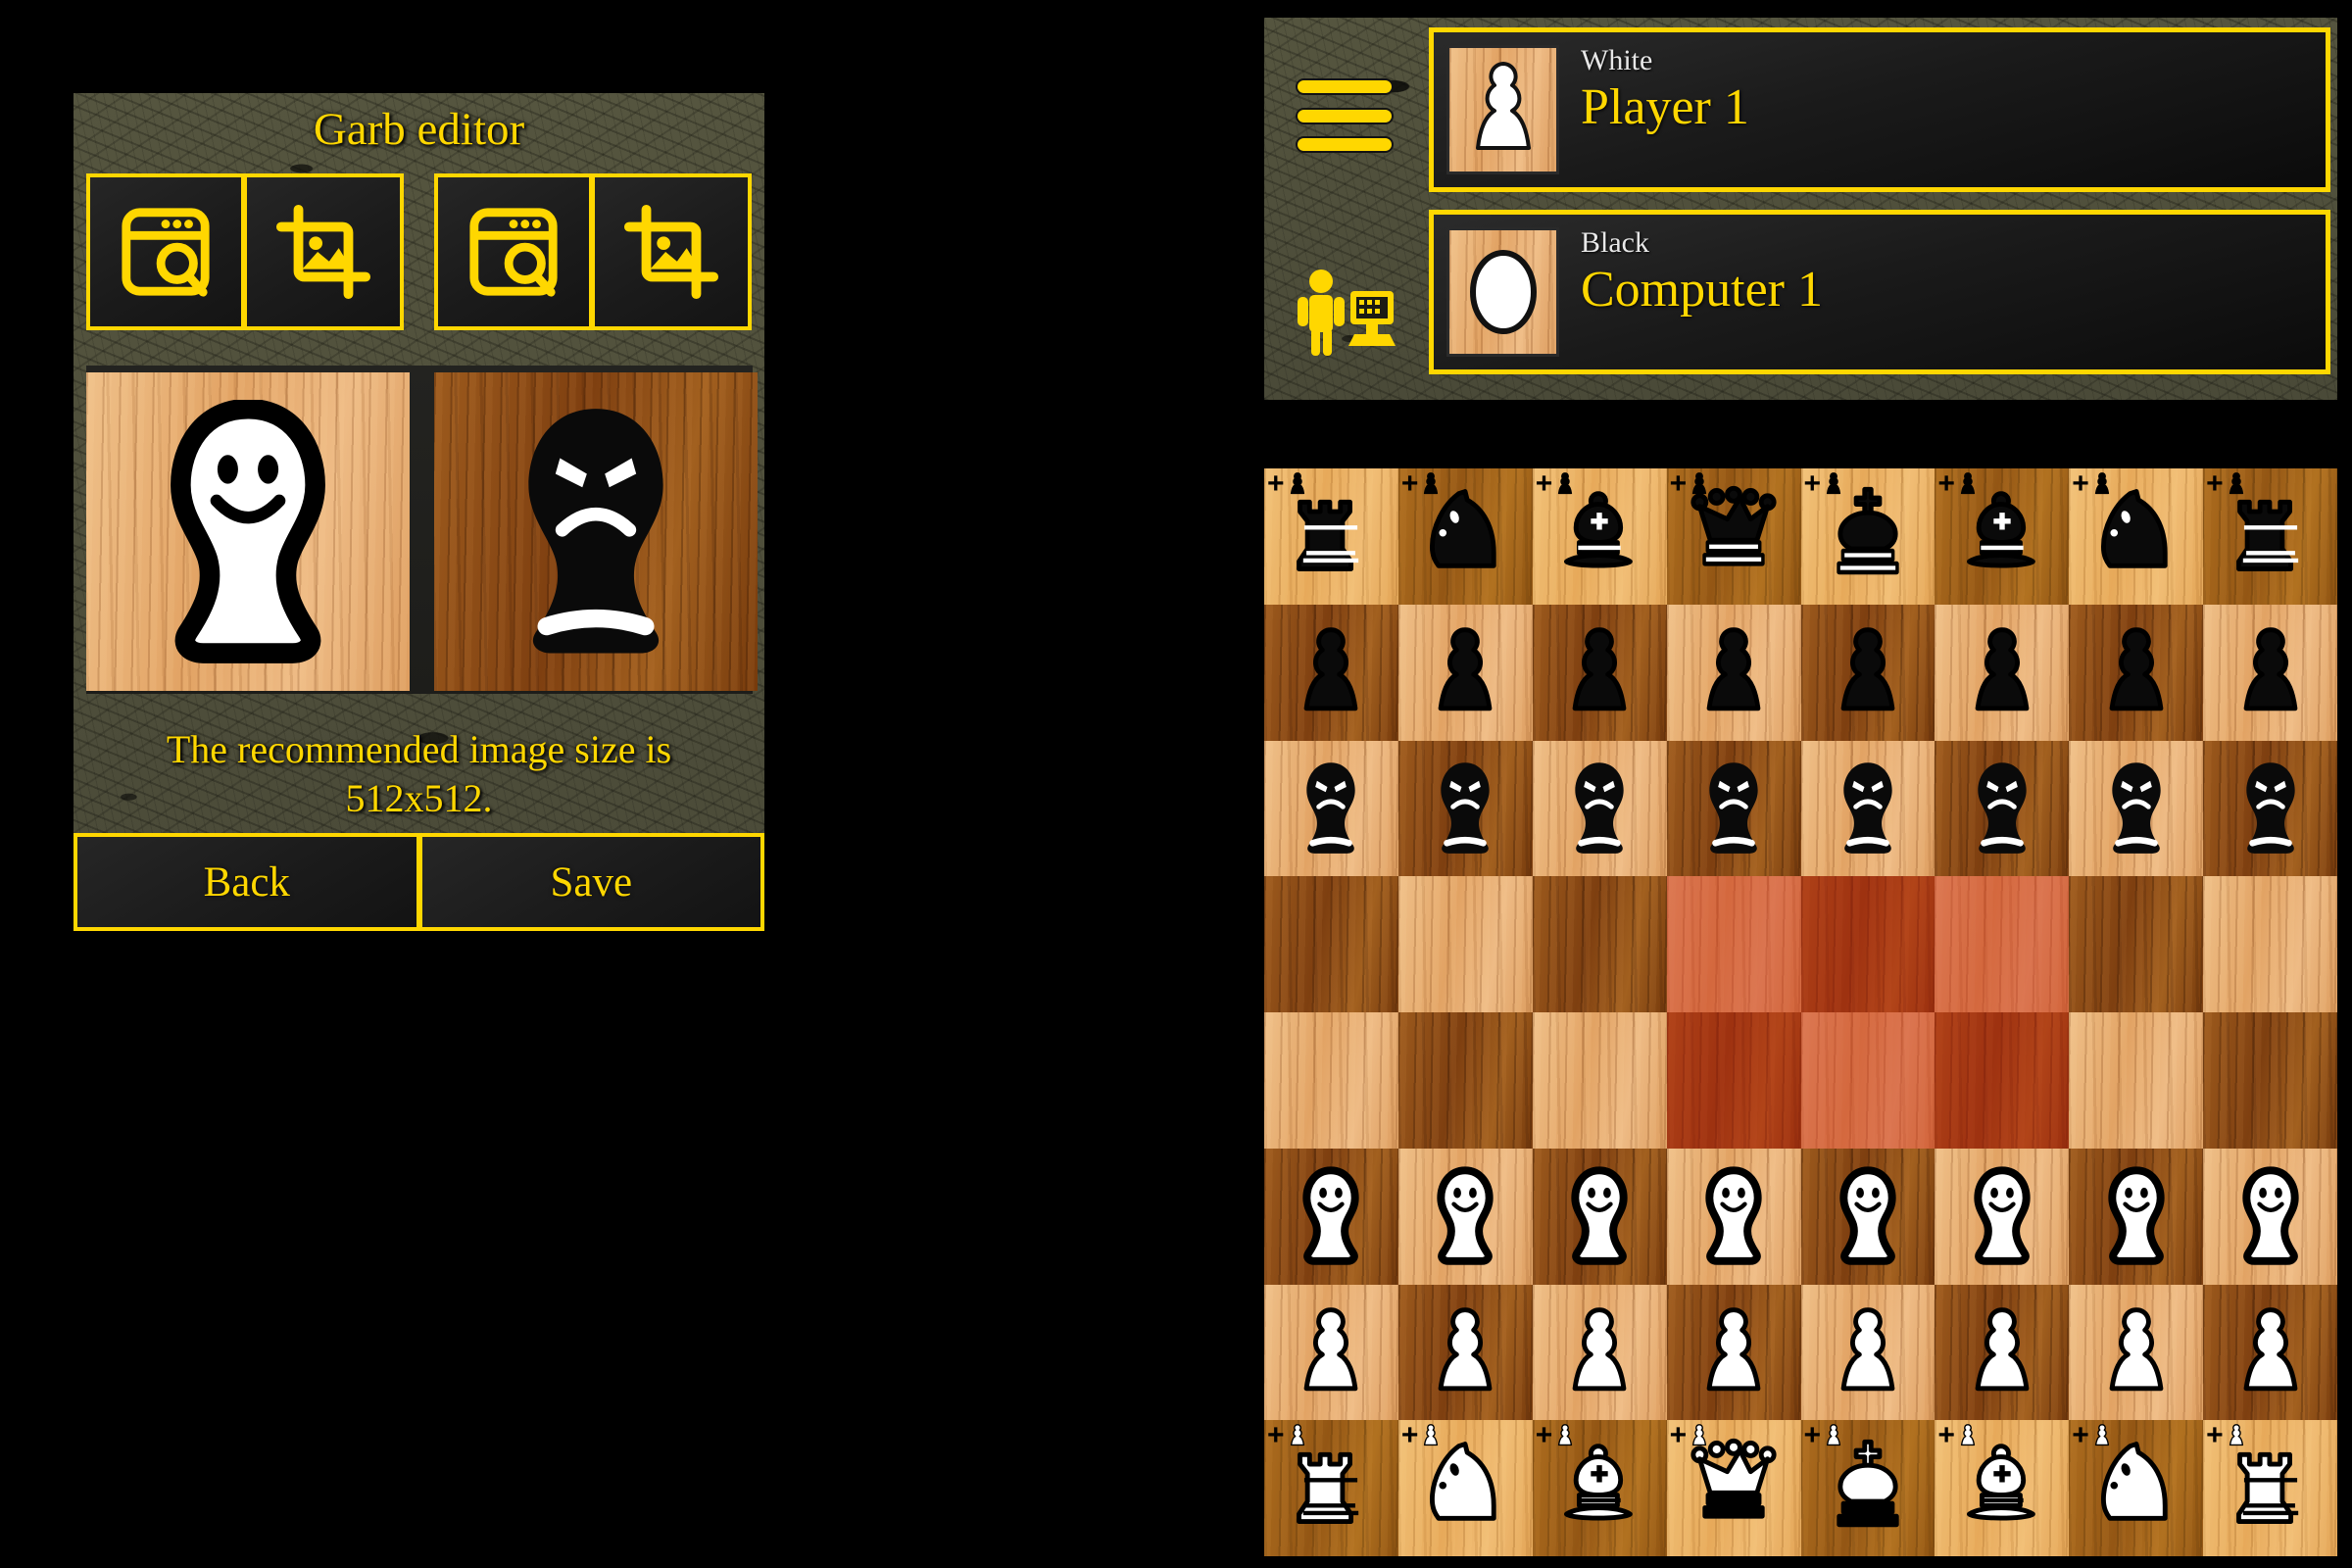  I want to click on board-square-c3, so click(1599, 1216).